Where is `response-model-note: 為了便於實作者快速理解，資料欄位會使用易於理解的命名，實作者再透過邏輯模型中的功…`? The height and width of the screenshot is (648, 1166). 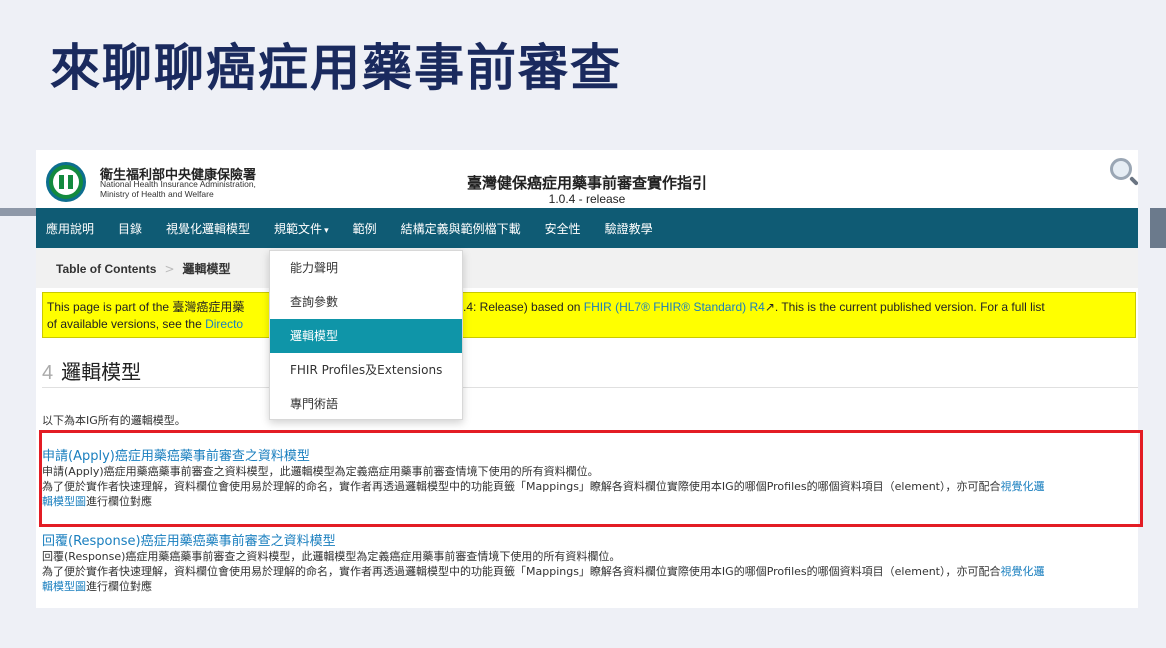 response-model-note: 為了便於實作者快速理解，資料欄位會使用易於理解的命名，實作者再透過邏輯模型中的功… is located at coordinates (589, 571).